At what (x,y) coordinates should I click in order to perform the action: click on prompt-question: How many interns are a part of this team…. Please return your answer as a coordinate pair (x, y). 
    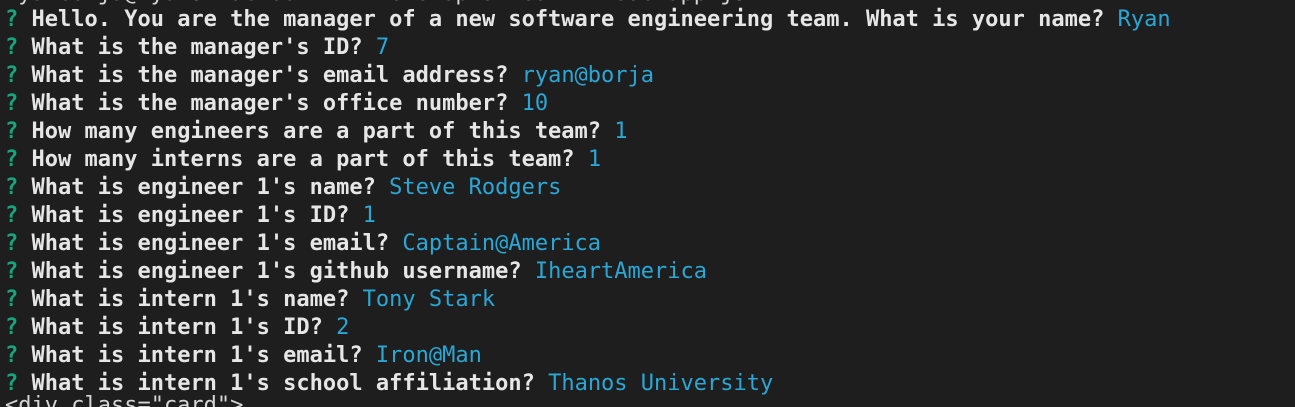
    Looking at the image, I should click on (303, 159).